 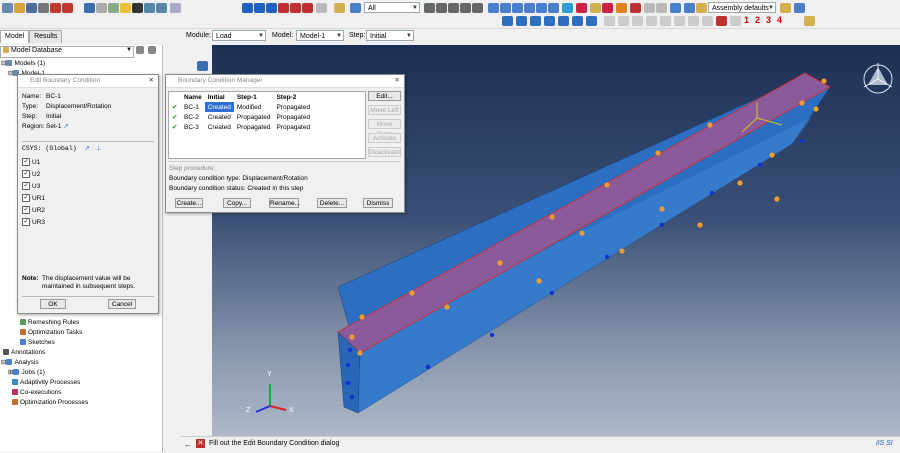 What do you see at coordinates (33, 187) in the screenshot?
I see `dof-row-u3: ✓ U3` at bounding box center [33, 187].